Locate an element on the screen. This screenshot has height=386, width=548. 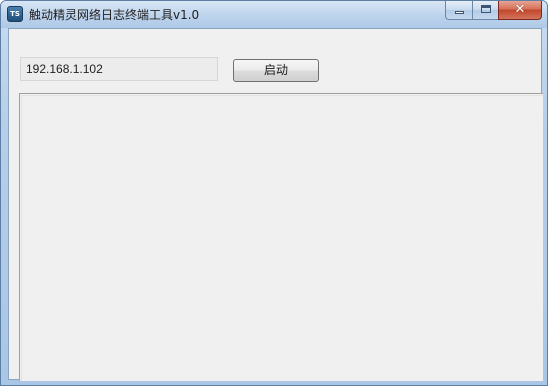
maximize-button is located at coordinates (485, 10).